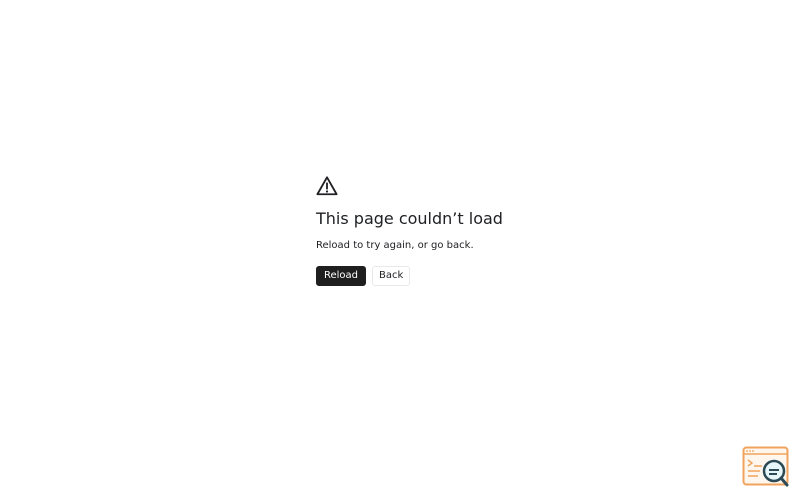 The width and height of the screenshot is (800, 500). What do you see at coordinates (766, 467) in the screenshot?
I see `browser-search-icon` at bounding box center [766, 467].